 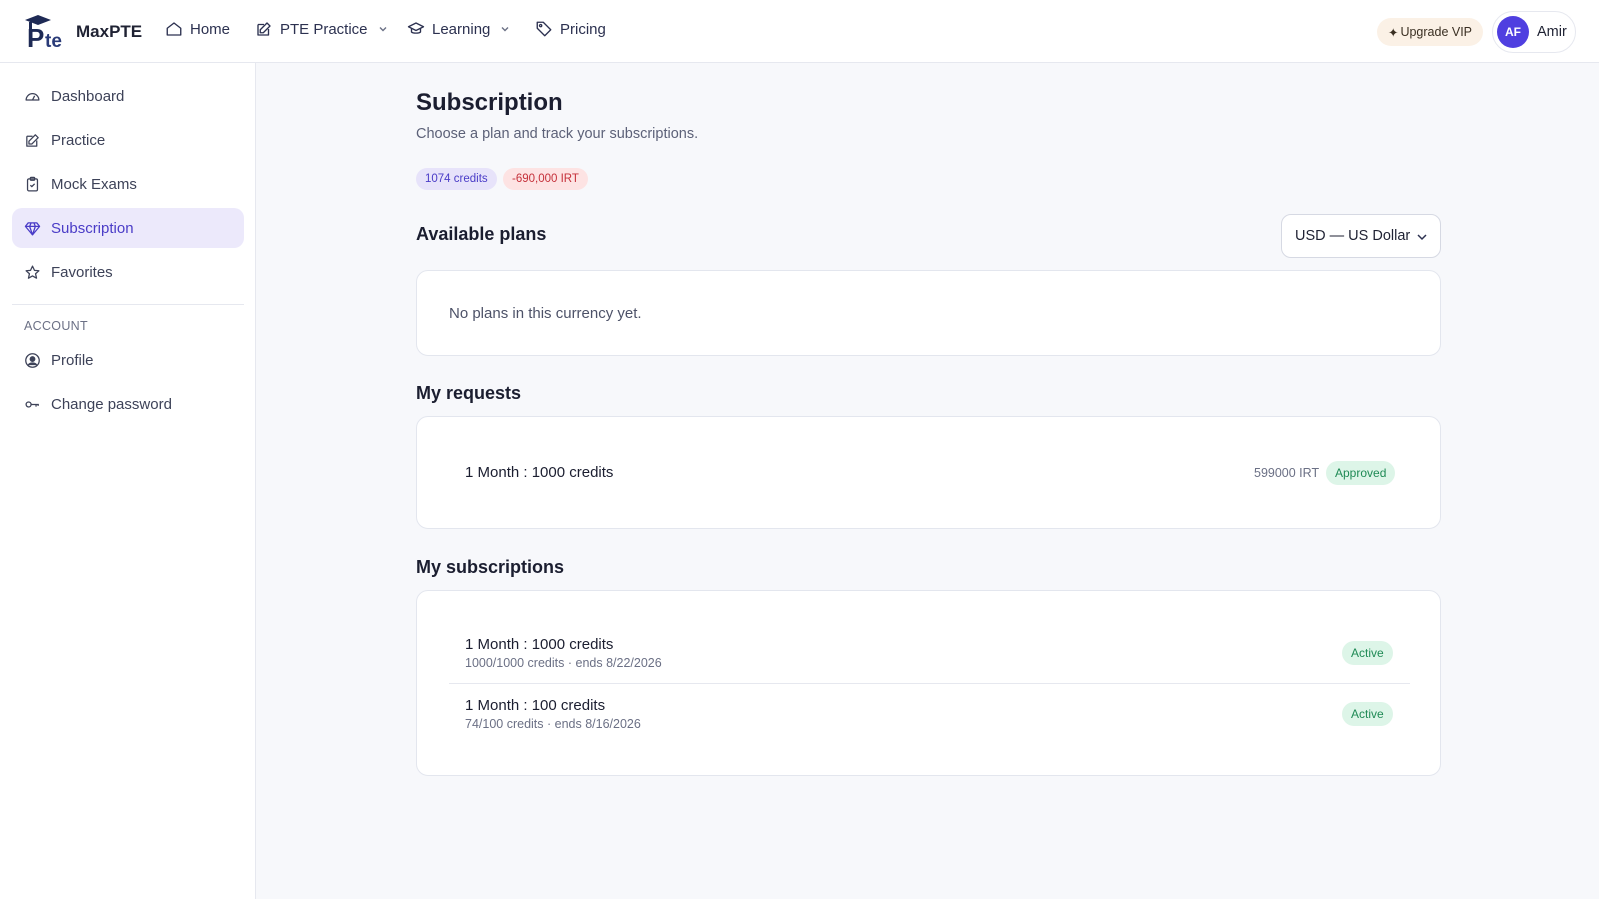 I want to click on svg-text: te, so click(x=53, y=40).